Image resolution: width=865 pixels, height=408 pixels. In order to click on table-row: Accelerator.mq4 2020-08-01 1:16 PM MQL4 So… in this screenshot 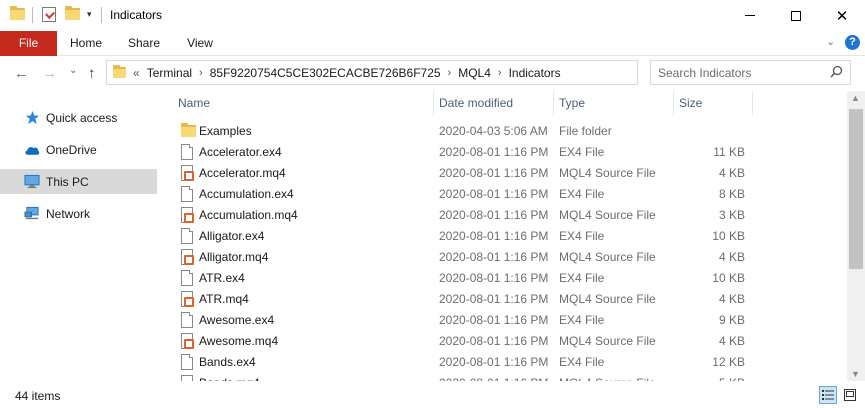, I will do `click(504, 173)`.